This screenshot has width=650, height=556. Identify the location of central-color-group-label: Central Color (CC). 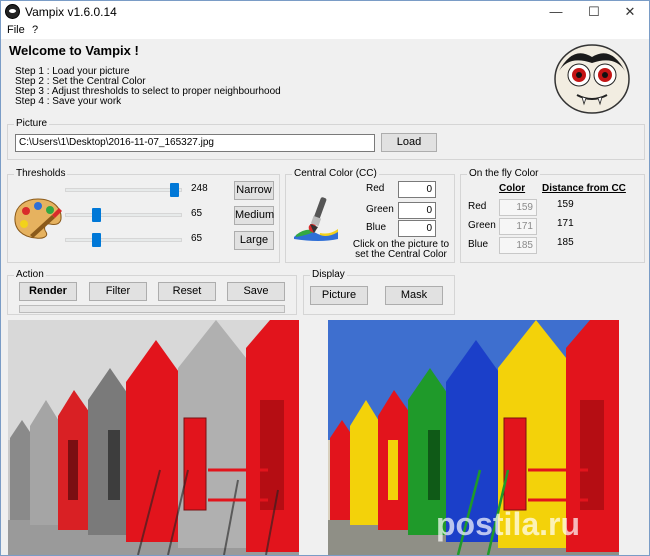
(335, 173).